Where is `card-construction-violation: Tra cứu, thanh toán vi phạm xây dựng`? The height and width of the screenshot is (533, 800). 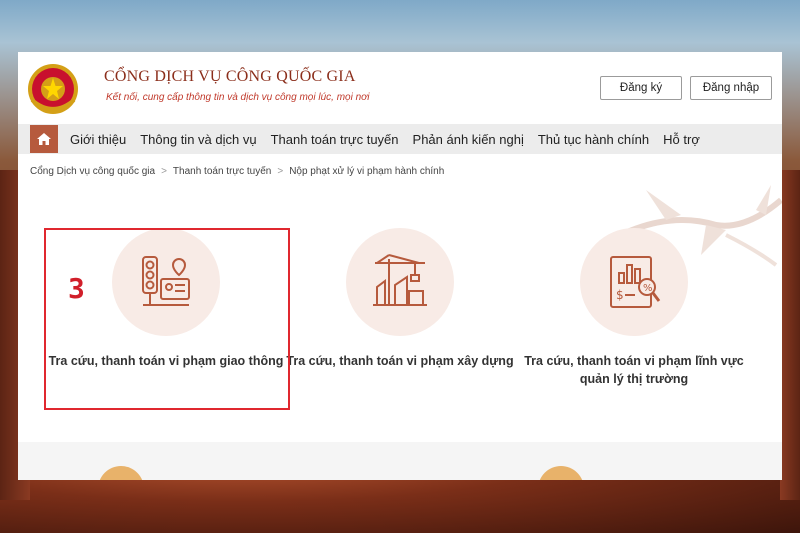
card-construction-violation: Tra cứu, thanh toán vi phạm xây dựng is located at coordinates (400, 299).